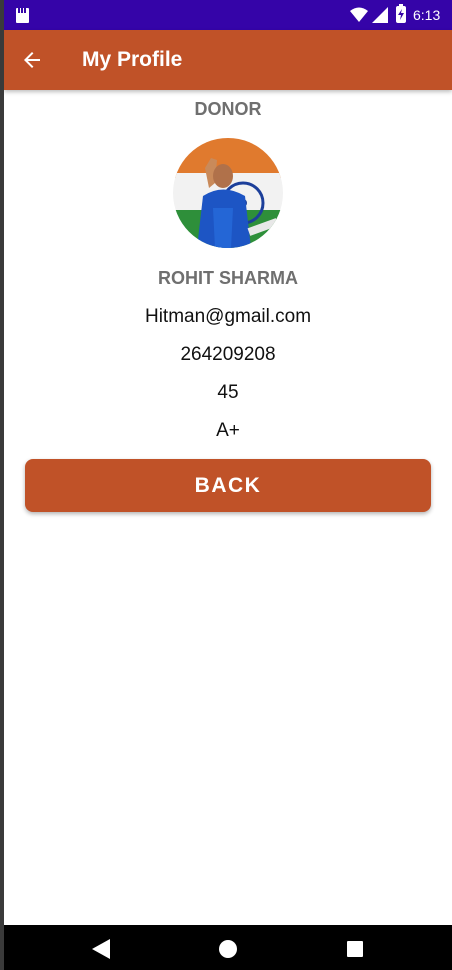 The height and width of the screenshot is (970, 452). Describe the element at coordinates (228, 109) in the screenshot. I see `role-label: DONOR` at that location.